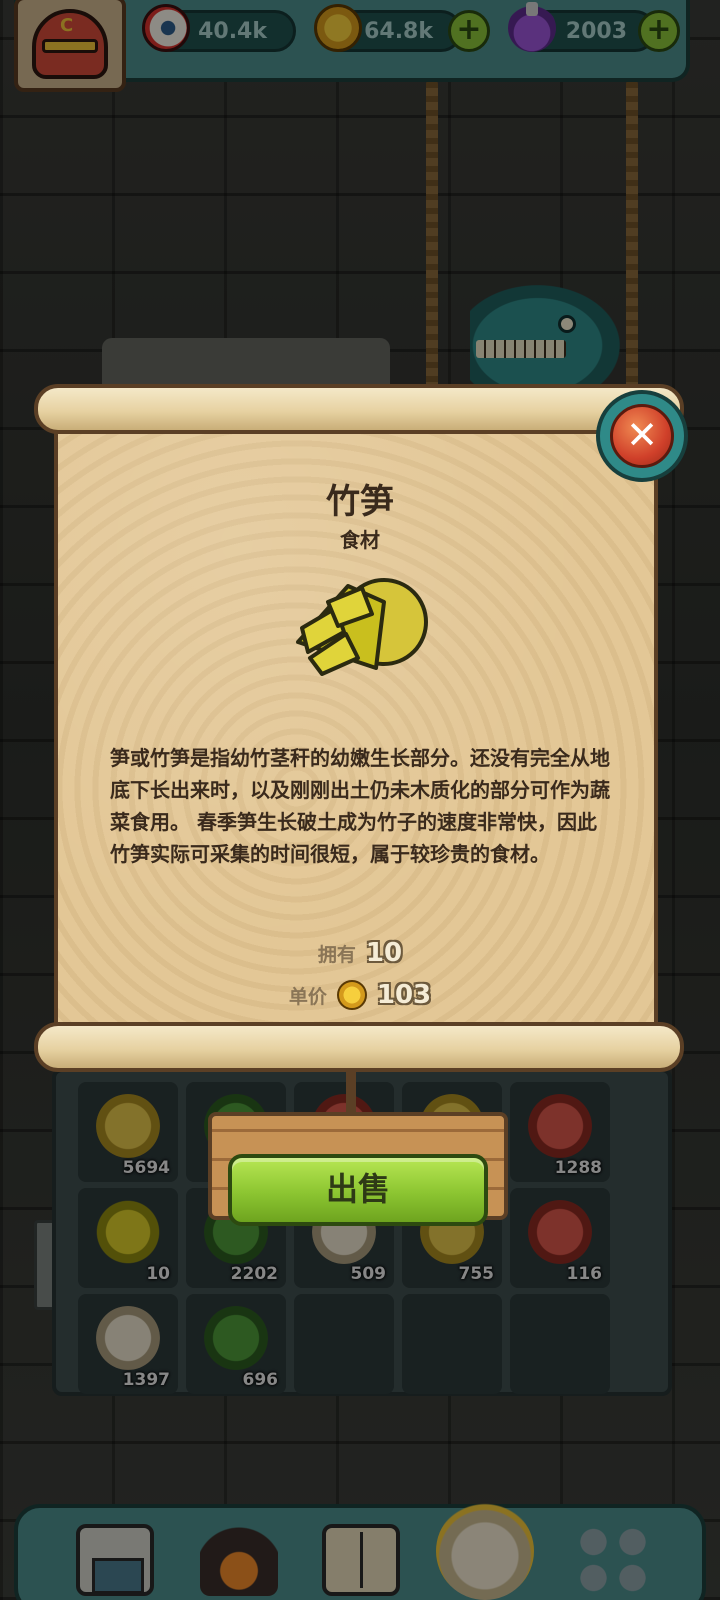  Describe the element at coordinates (359, 409) in the screenshot. I see `scroll-top-rod` at that location.